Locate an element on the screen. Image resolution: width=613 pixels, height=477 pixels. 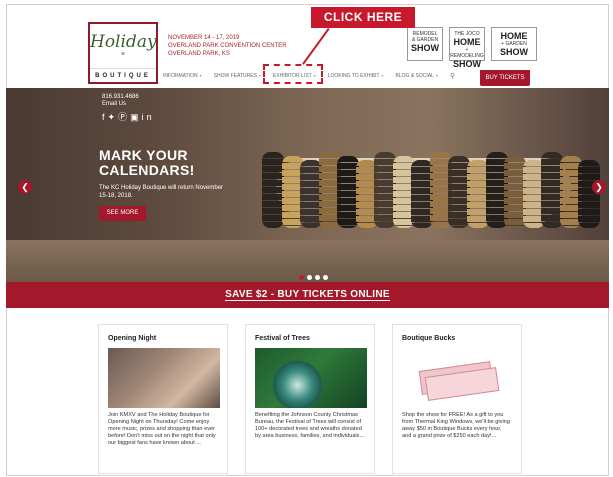
card-title: Opening Night is located at coordinates (132, 338).